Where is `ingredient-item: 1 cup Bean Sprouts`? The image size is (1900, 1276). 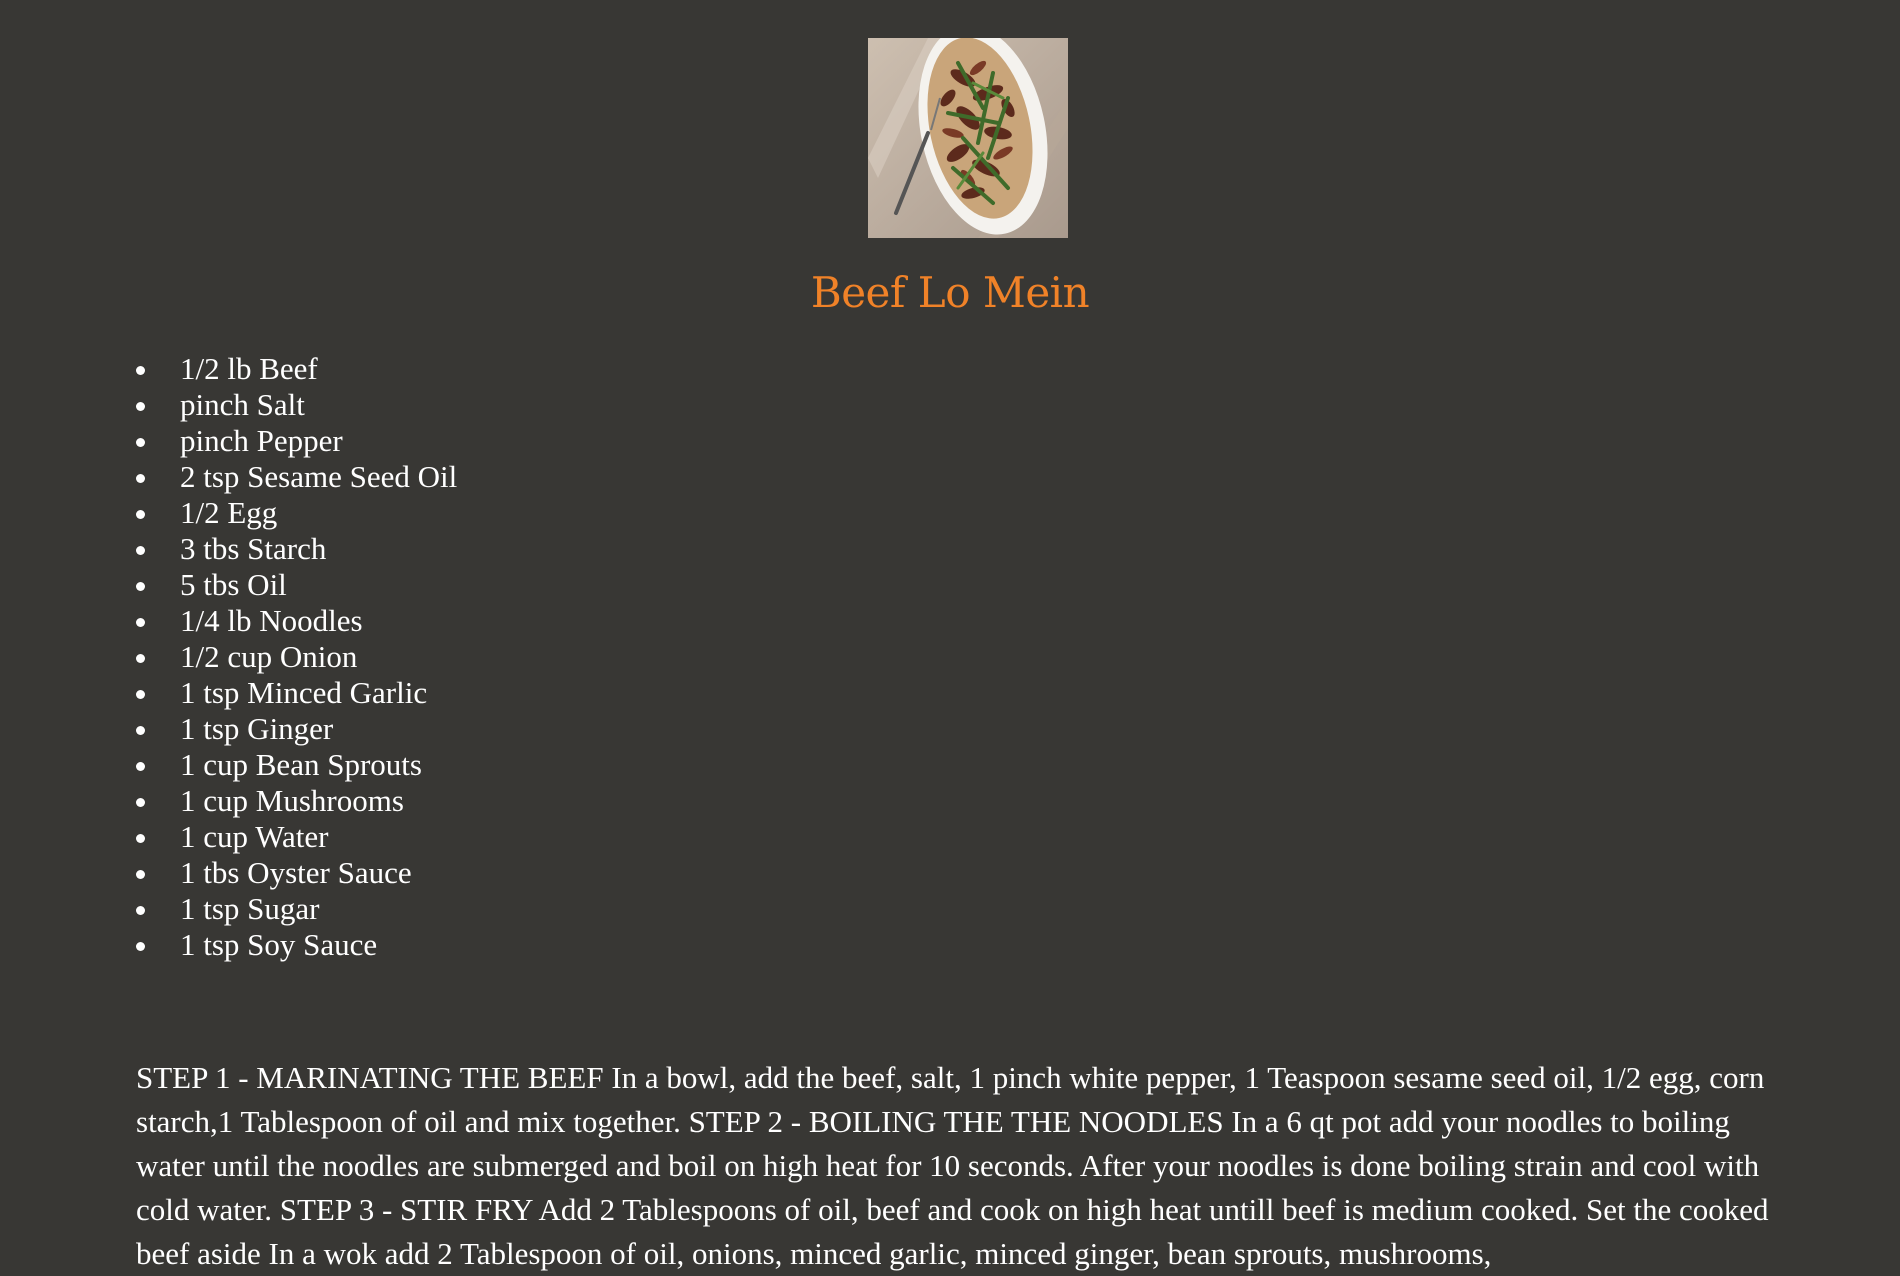
ingredient-item: 1 cup Bean Sprouts is located at coordinates (296, 765).